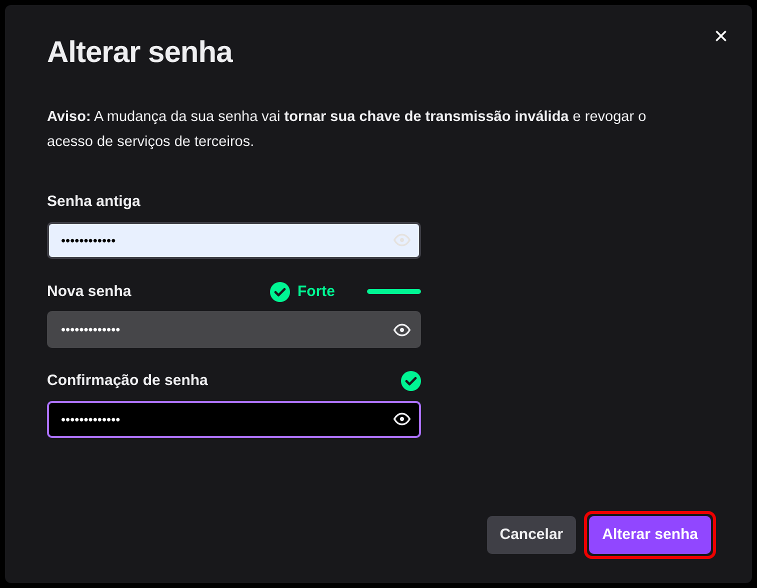  Describe the element at coordinates (316, 292) in the screenshot. I see `strength-text: Forte` at that location.